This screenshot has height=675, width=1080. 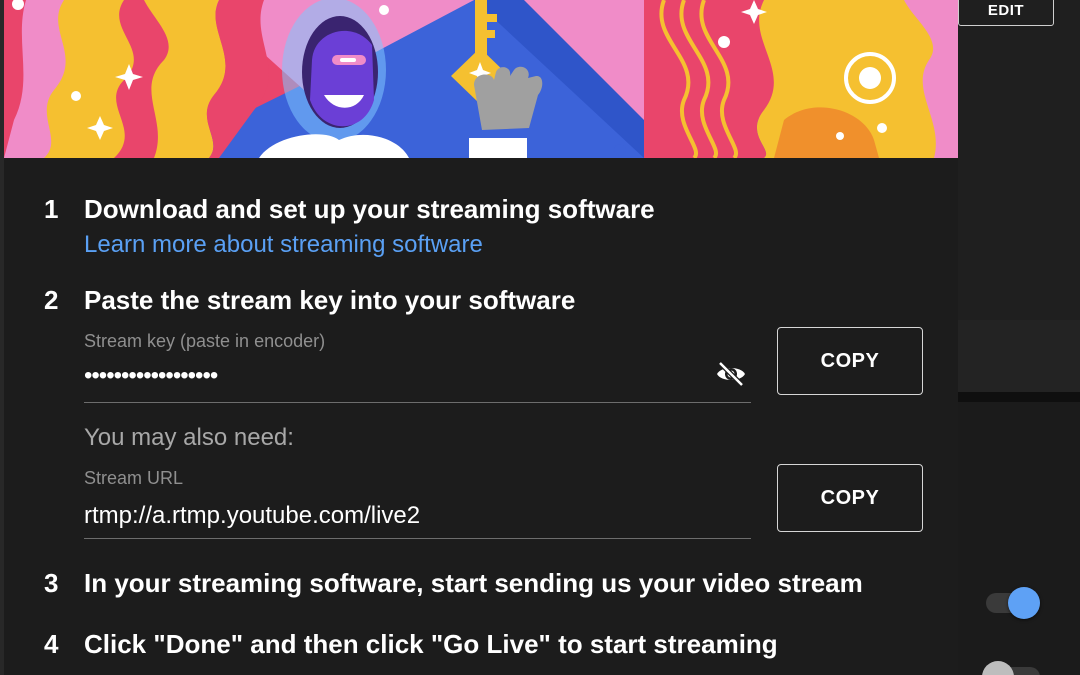 What do you see at coordinates (417, 538) in the screenshot?
I see `stream-url-underline` at bounding box center [417, 538].